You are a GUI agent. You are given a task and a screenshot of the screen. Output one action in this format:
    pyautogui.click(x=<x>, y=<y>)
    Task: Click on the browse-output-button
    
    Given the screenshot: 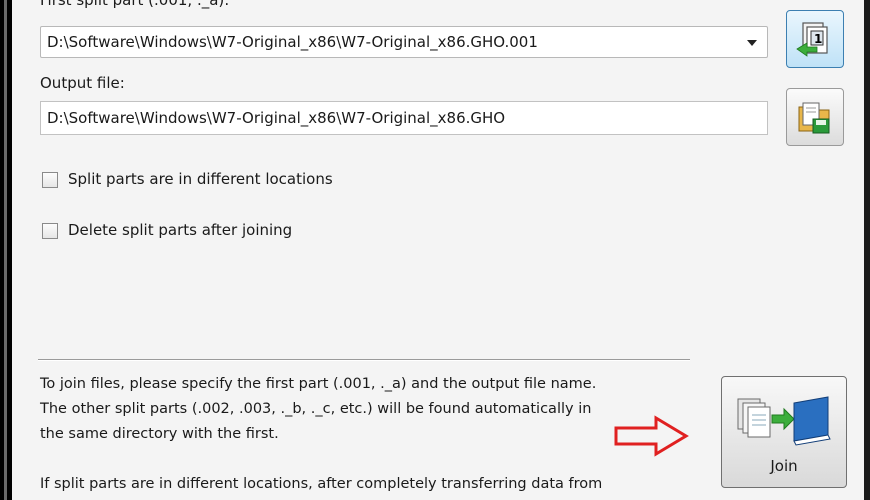 What is the action you would take?
    pyautogui.click(x=815, y=117)
    